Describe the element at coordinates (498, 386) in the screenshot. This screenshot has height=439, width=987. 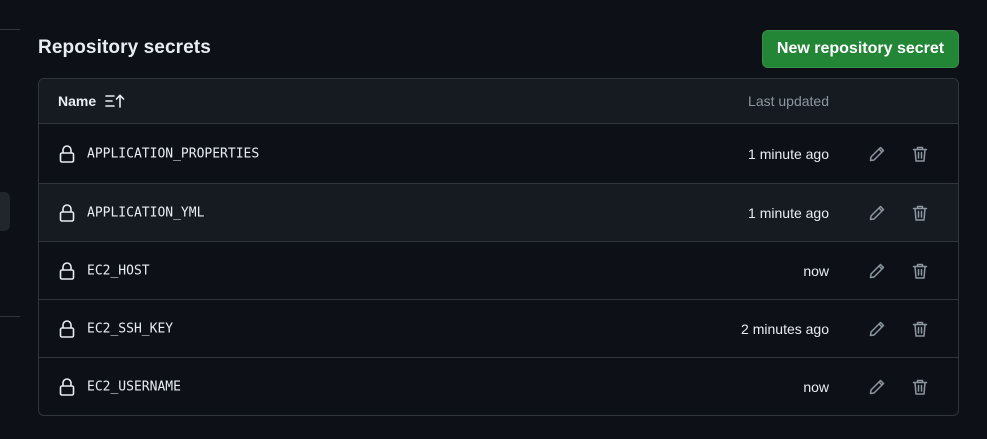
I see `table-row: EC2_USERNAME now` at that location.